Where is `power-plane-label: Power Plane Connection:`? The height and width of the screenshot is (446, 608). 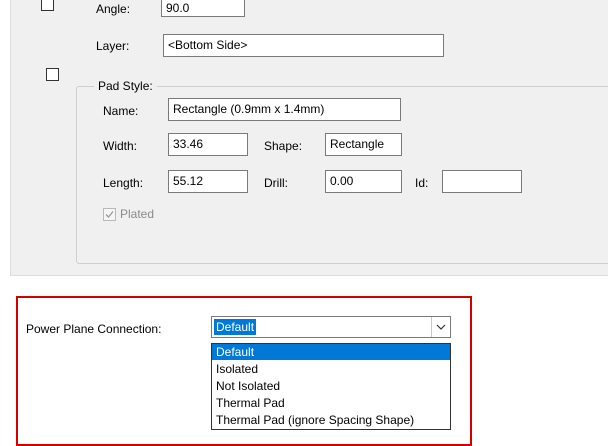 power-plane-label: Power Plane Connection: is located at coordinates (94, 329).